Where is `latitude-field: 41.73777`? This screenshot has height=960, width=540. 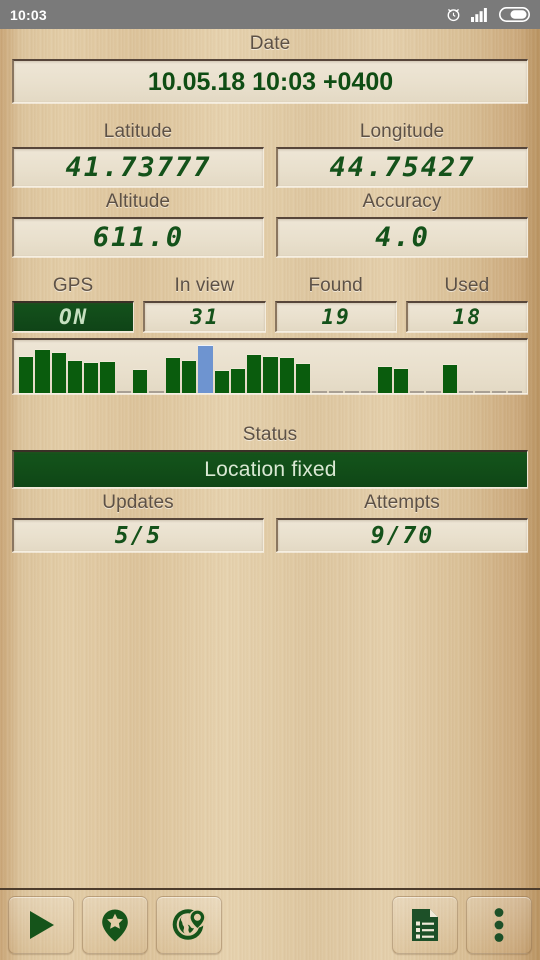
latitude-field: 41.73777 is located at coordinates (138, 167).